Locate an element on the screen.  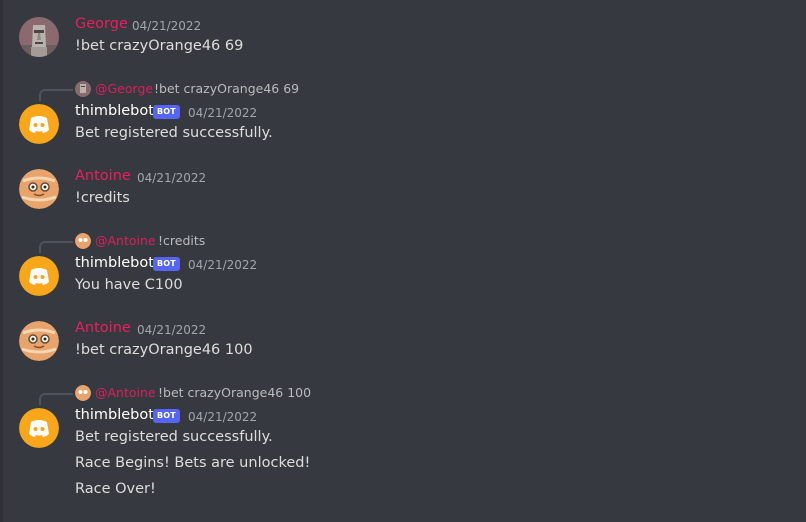
message-text: Race Over! is located at coordinates (115, 489).